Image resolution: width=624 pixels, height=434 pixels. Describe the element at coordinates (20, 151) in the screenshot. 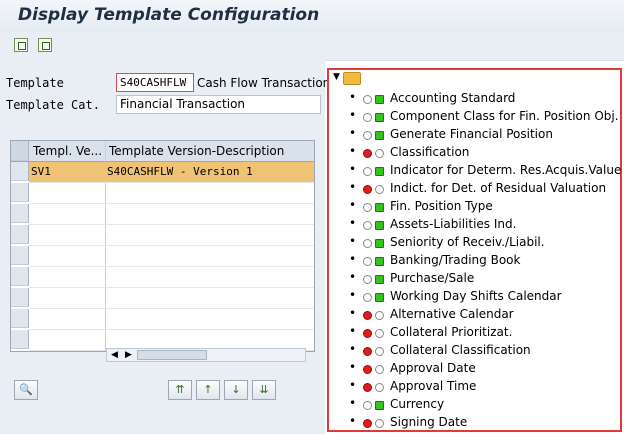

I see `select-all-cell` at that location.